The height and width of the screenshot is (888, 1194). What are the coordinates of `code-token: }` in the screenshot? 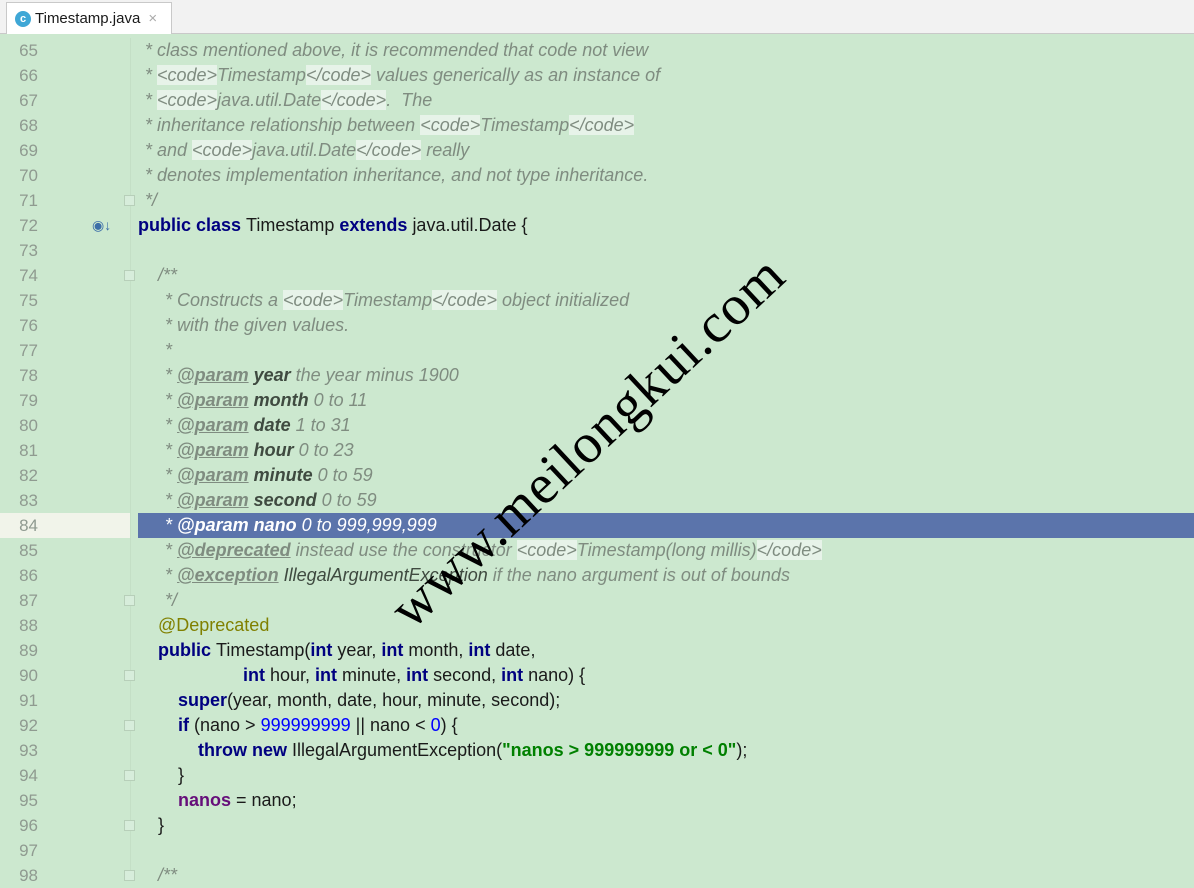 It's located at (181, 775).